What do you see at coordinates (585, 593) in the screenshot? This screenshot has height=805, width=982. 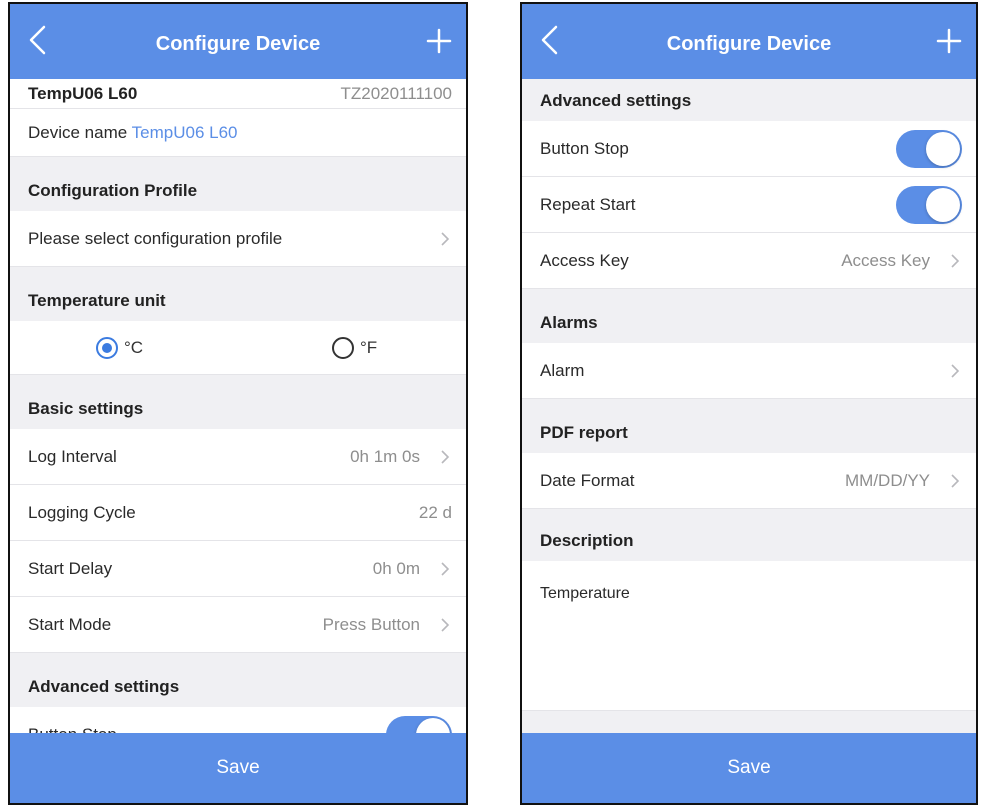 I see `description-text: Temperature` at bounding box center [585, 593].